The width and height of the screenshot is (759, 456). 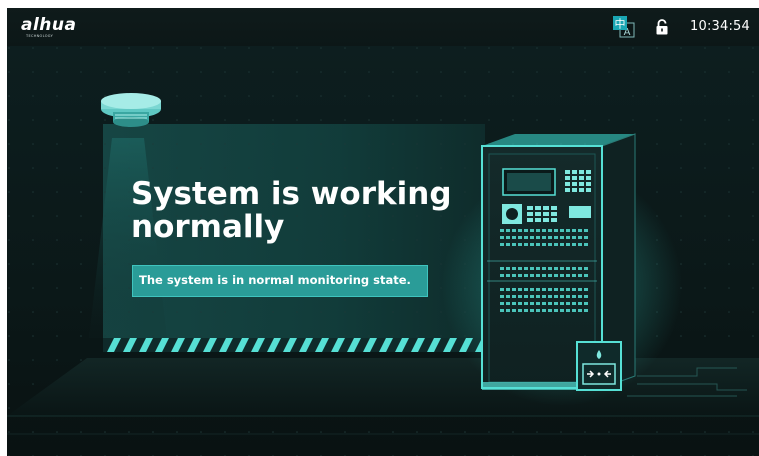 I want to click on manual-call-point-icon, so click(x=599, y=366).